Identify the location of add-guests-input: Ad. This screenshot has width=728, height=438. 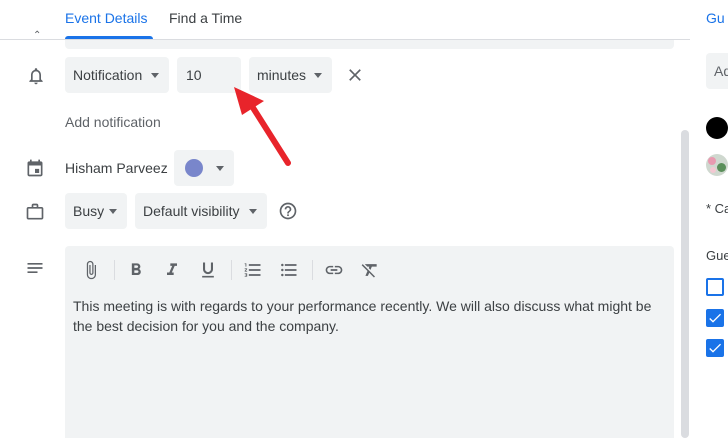
(717, 71).